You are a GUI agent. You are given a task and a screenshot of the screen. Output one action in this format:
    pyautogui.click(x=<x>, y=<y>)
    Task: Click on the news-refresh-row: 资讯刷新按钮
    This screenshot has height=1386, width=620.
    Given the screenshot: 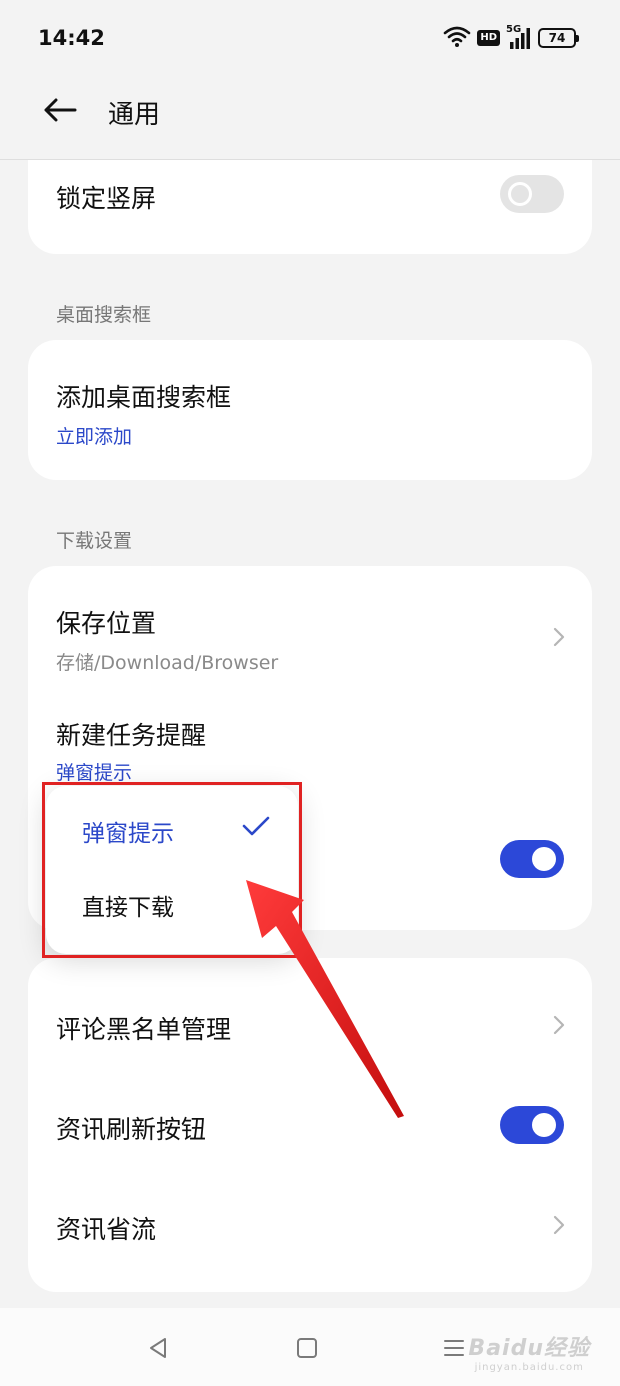 What is the action you would take?
    pyautogui.click(x=310, y=1126)
    